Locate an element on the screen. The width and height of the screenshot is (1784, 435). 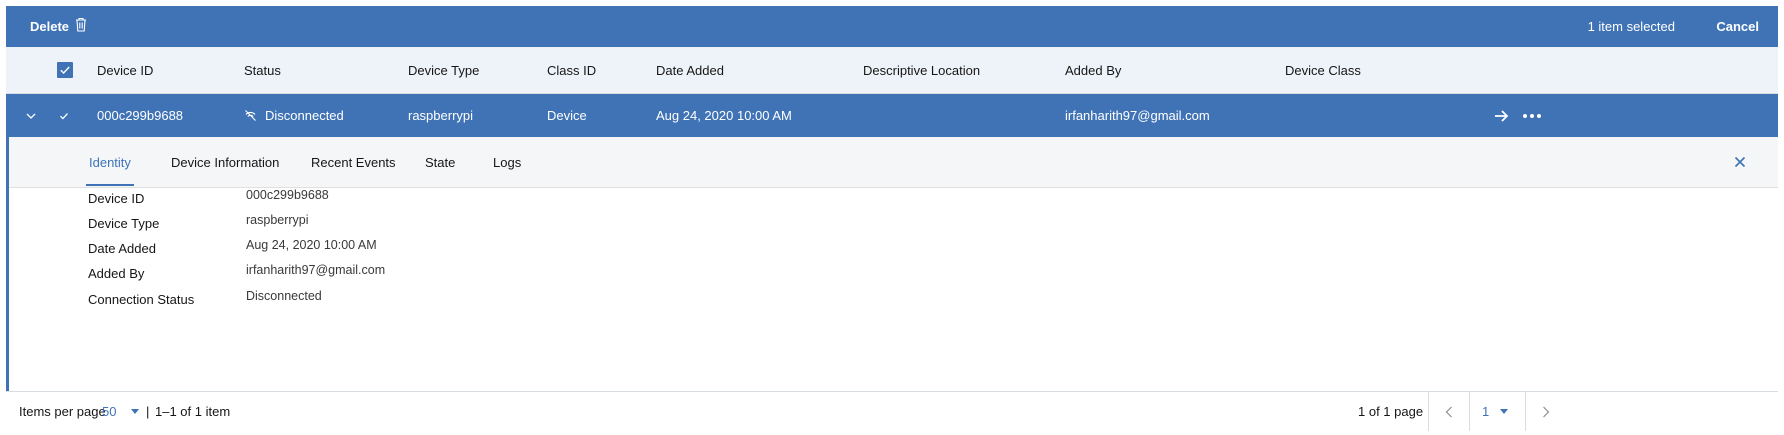
column-header-date-added: Date Added is located at coordinates (690, 70).